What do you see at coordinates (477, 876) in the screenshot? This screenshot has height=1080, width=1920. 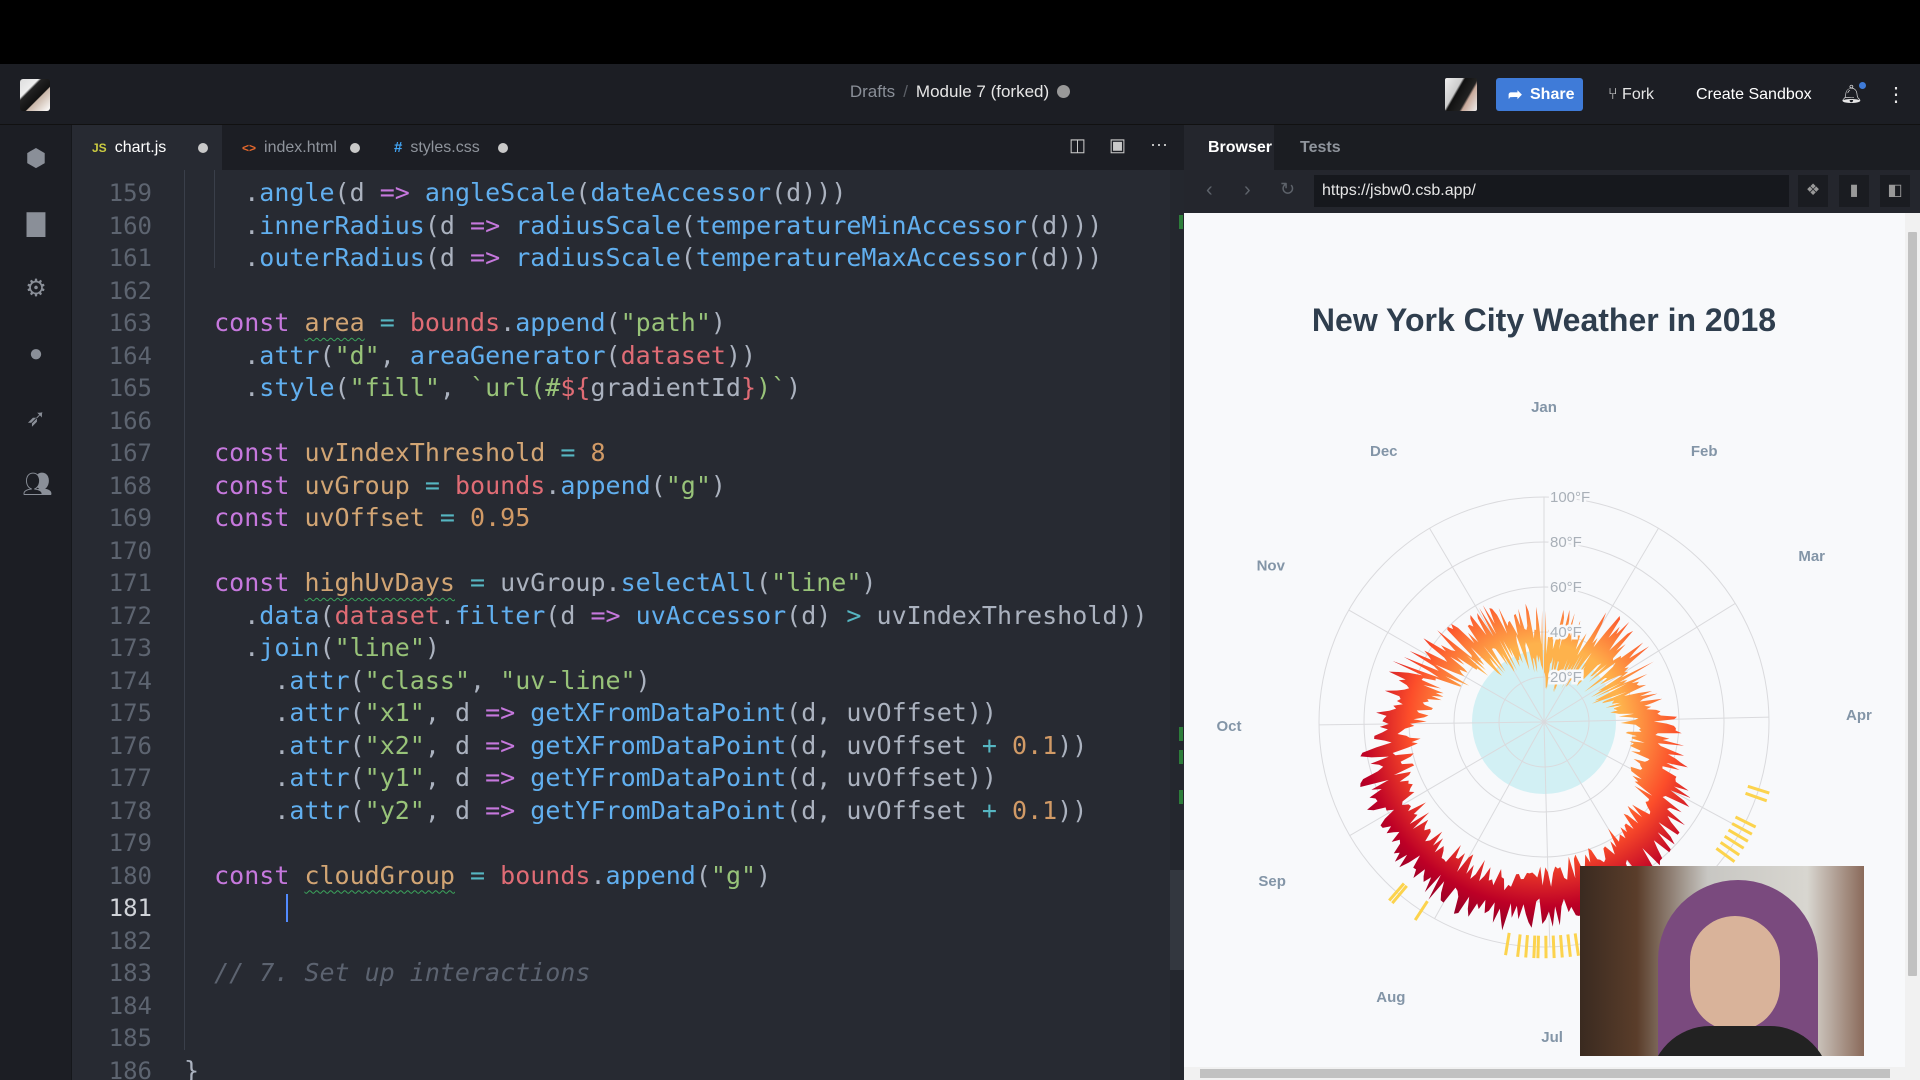 I see `code-line: const cloudGroup = bounds.append("g")` at bounding box center [477, 876].